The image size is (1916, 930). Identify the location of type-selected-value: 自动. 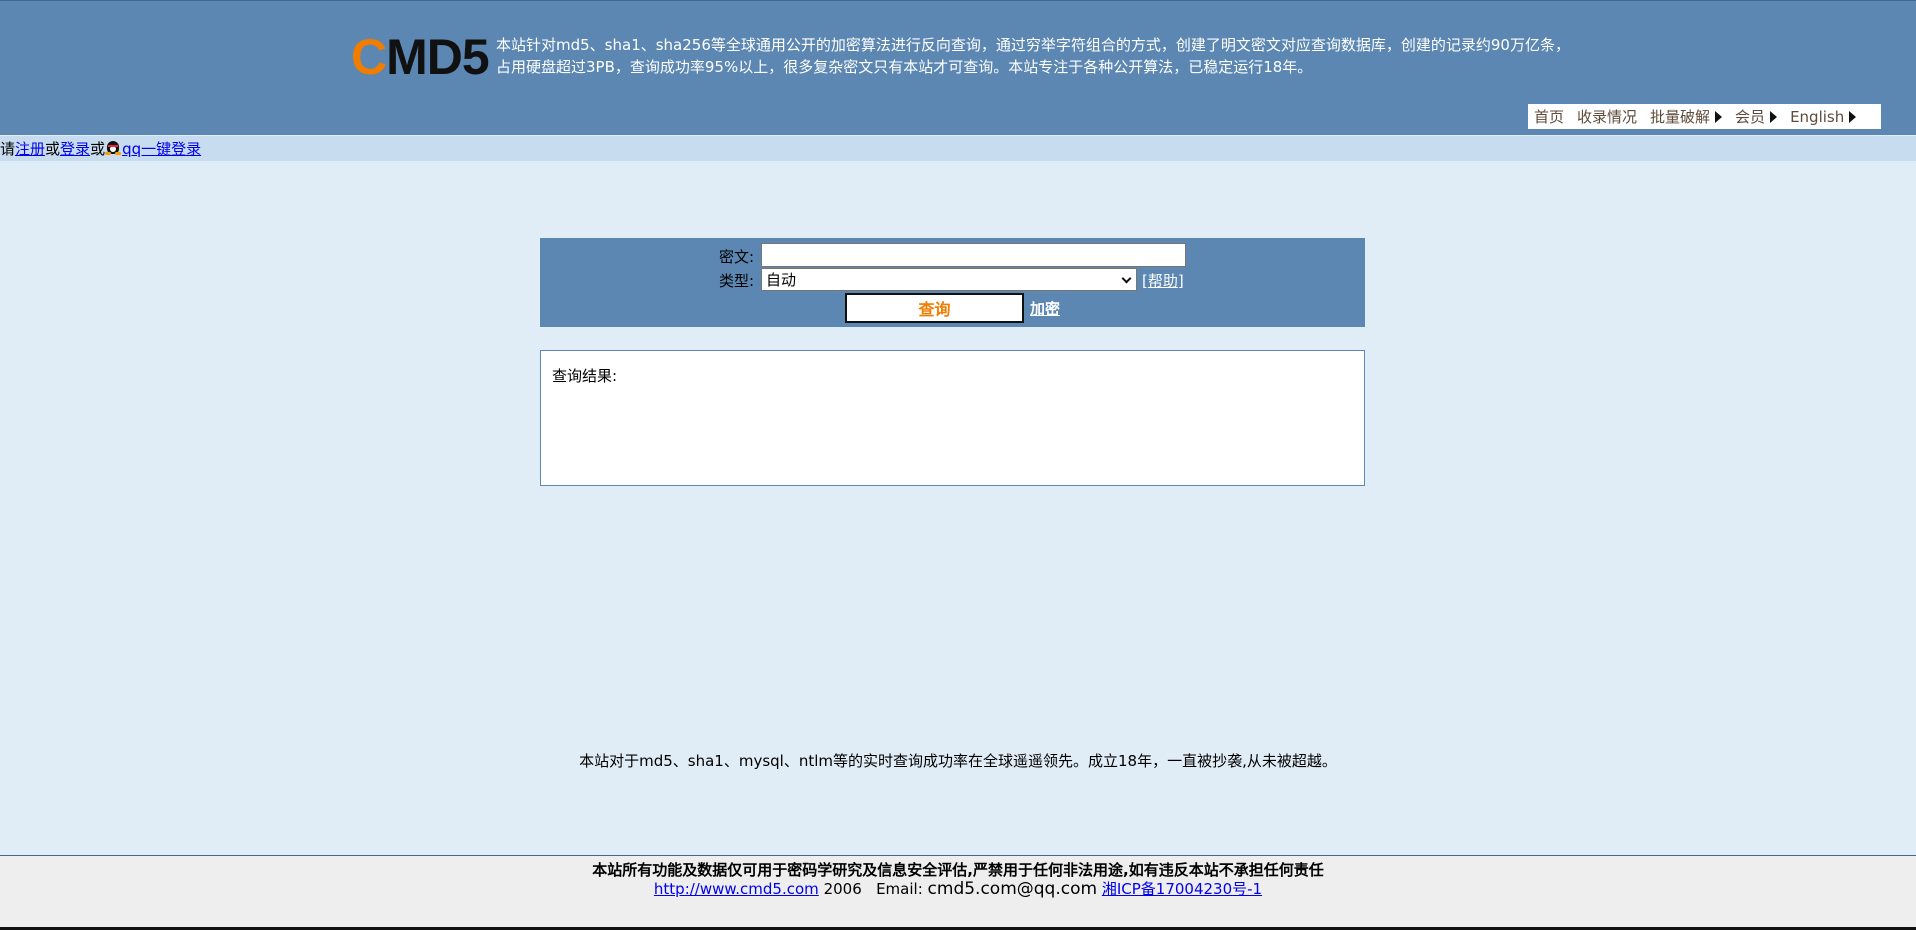
(781, 280).